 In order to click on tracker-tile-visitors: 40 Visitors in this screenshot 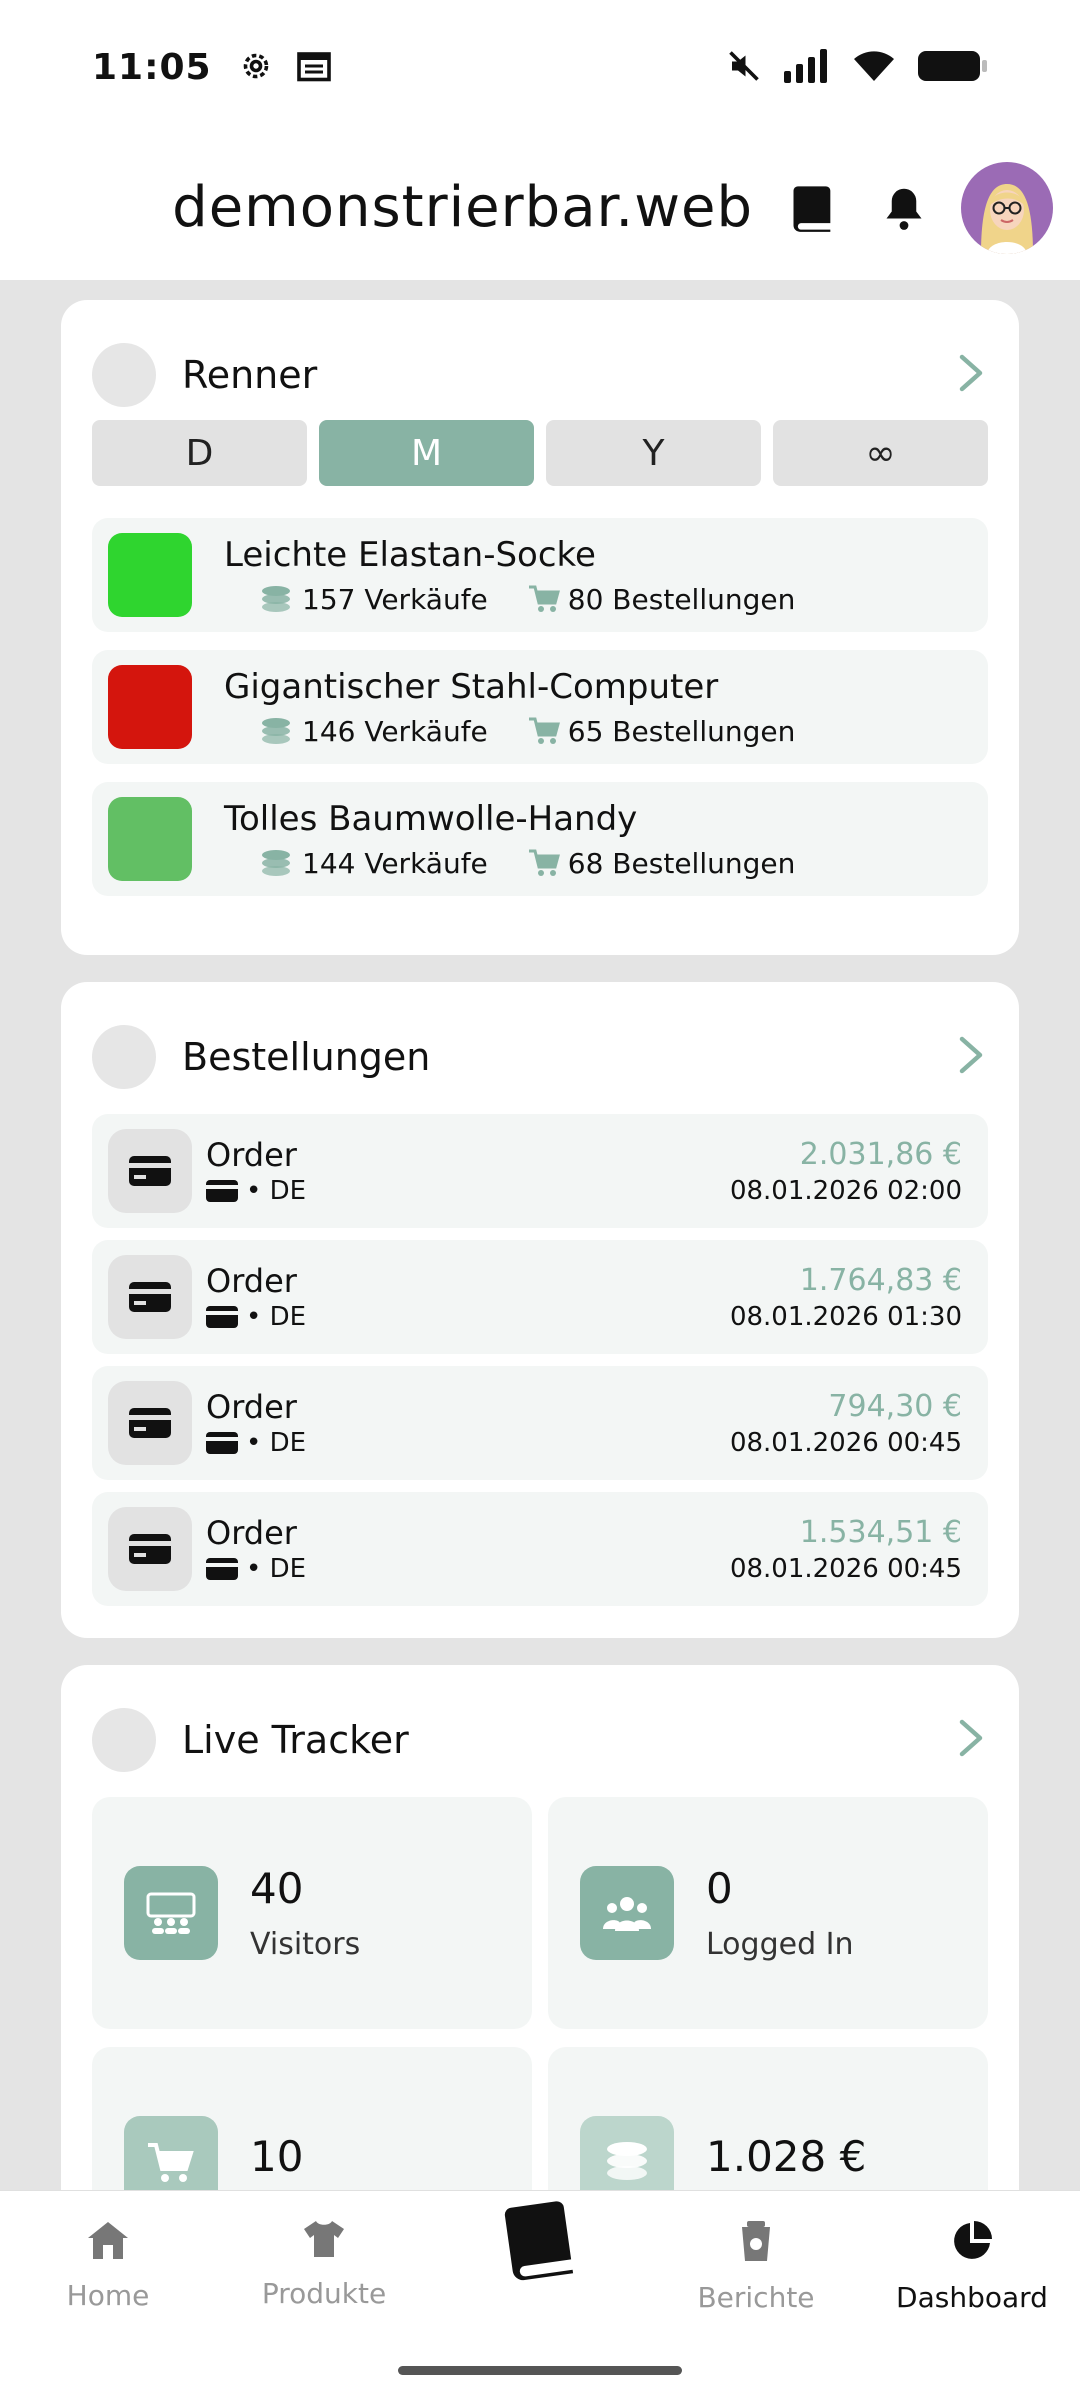, I will do `click(312, 1913)`.